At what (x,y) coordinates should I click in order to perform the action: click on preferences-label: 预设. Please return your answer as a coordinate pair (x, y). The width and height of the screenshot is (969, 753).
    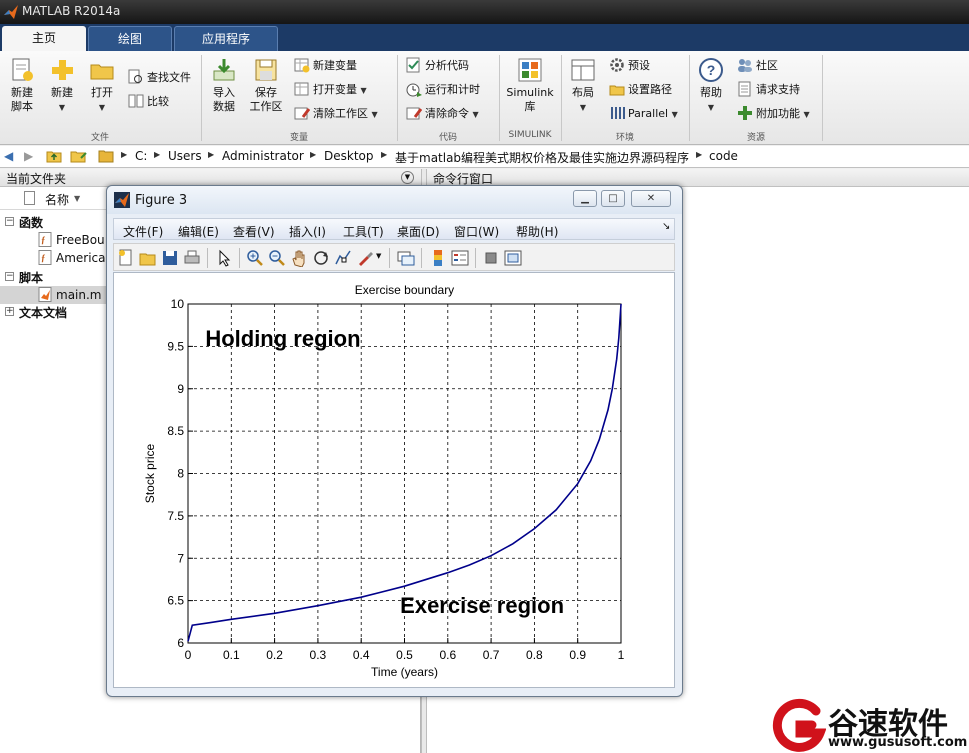
    Looking at the image, I should click on (639, 65).